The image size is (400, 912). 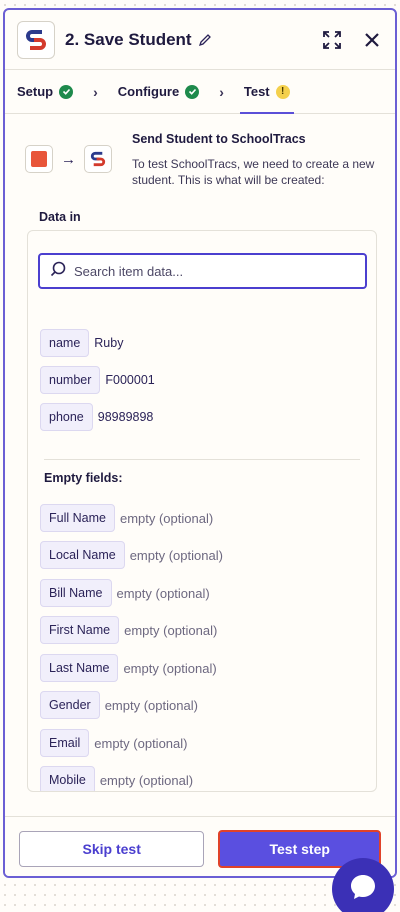 What do you see at coordinates (209, 271) in the screenshot?
I see `search-input` at bounding box center [209, 271].